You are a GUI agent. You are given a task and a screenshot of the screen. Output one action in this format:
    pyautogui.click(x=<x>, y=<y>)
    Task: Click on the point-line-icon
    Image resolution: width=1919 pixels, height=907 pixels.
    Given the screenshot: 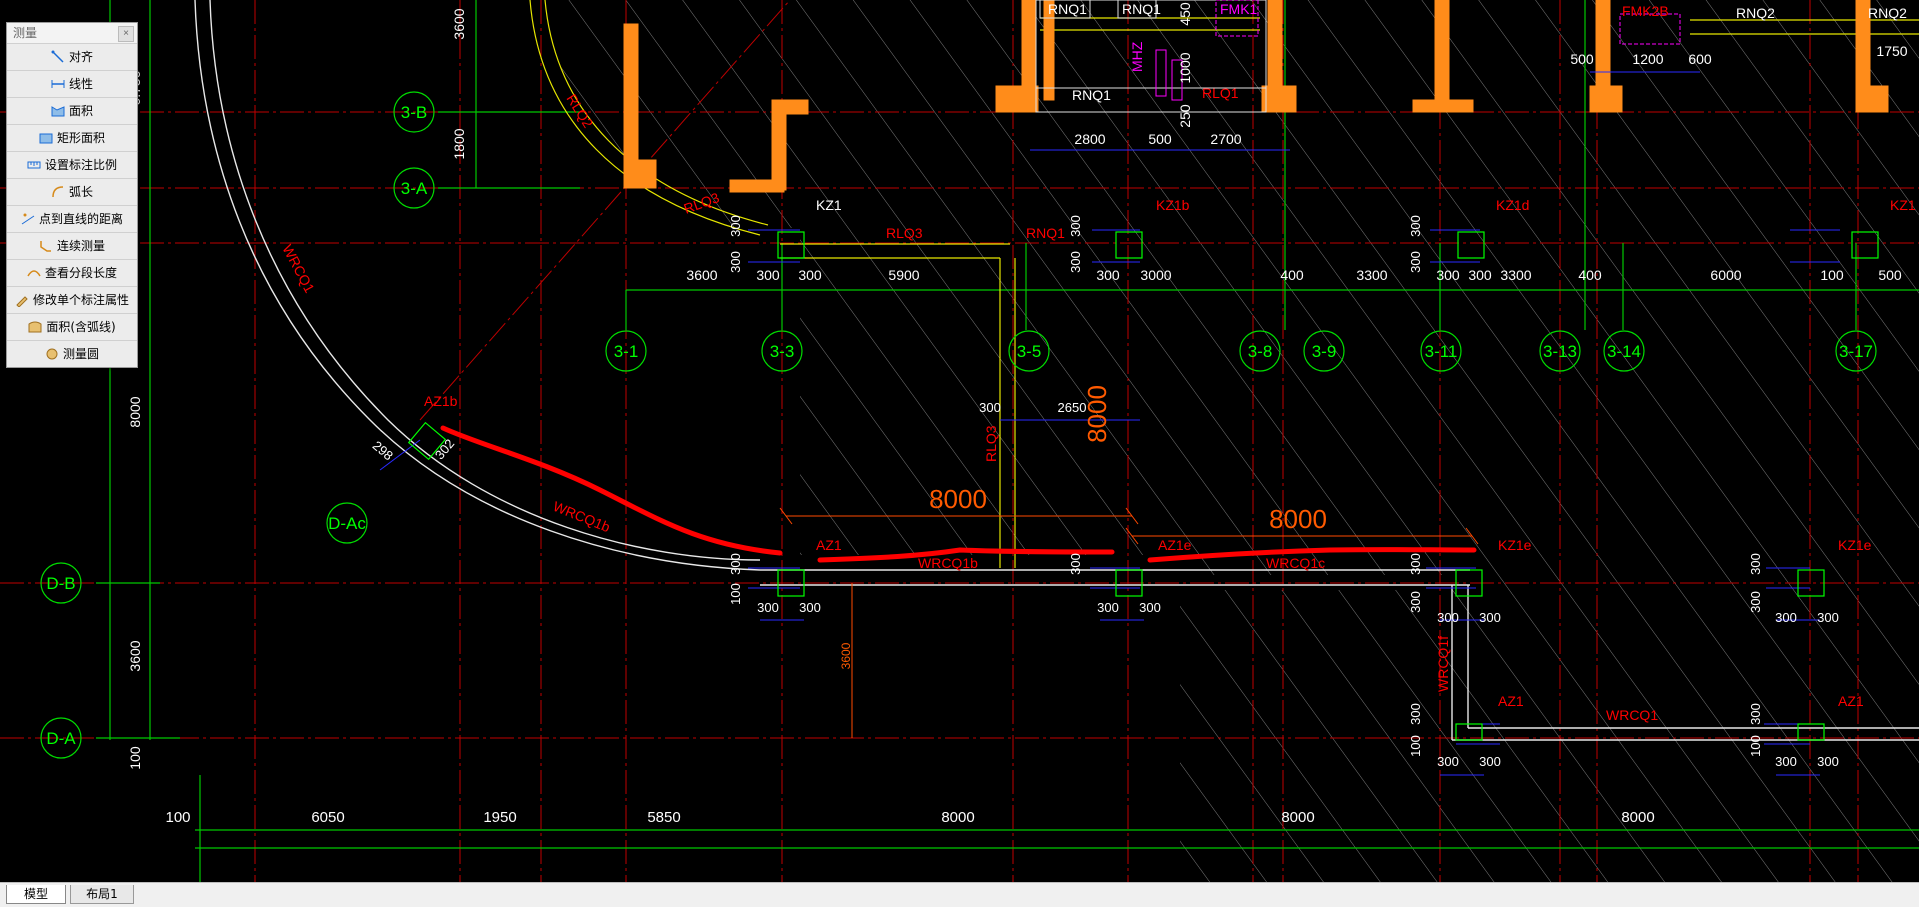 What is the action you would take?
    pyautogui.click(x=28, y=219)
    